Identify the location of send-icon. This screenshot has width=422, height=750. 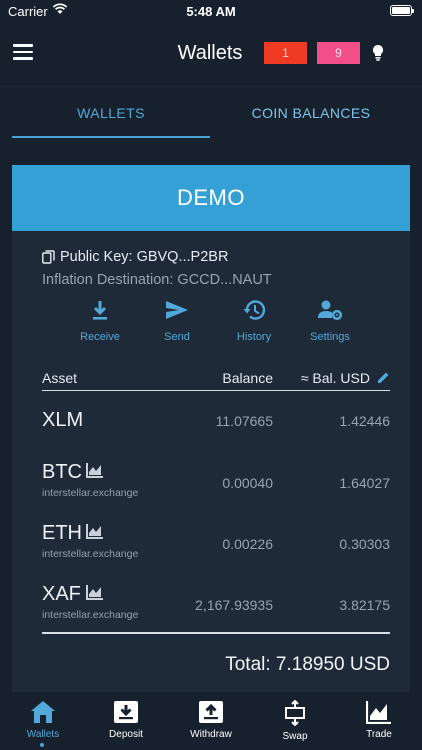
(177, 310).